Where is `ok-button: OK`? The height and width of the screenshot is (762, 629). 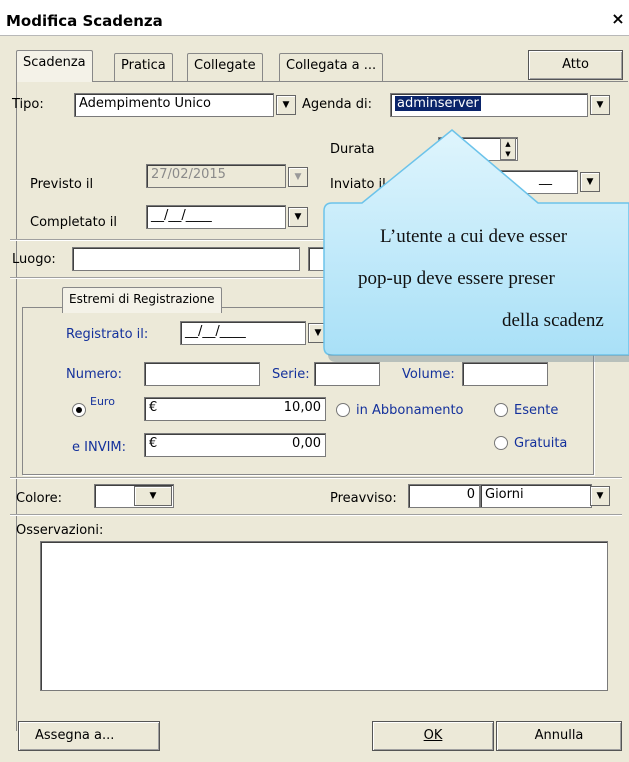
ok-button: OK is located at coordinates (433, 736).